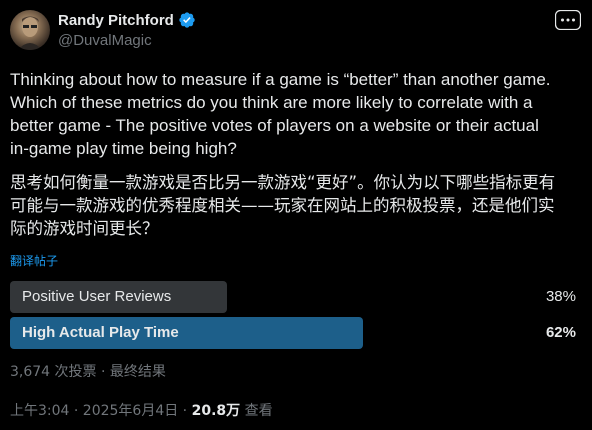  I want to click on tweet-header: Randy Pitchford @DuvalMagic, so click(296, 30).